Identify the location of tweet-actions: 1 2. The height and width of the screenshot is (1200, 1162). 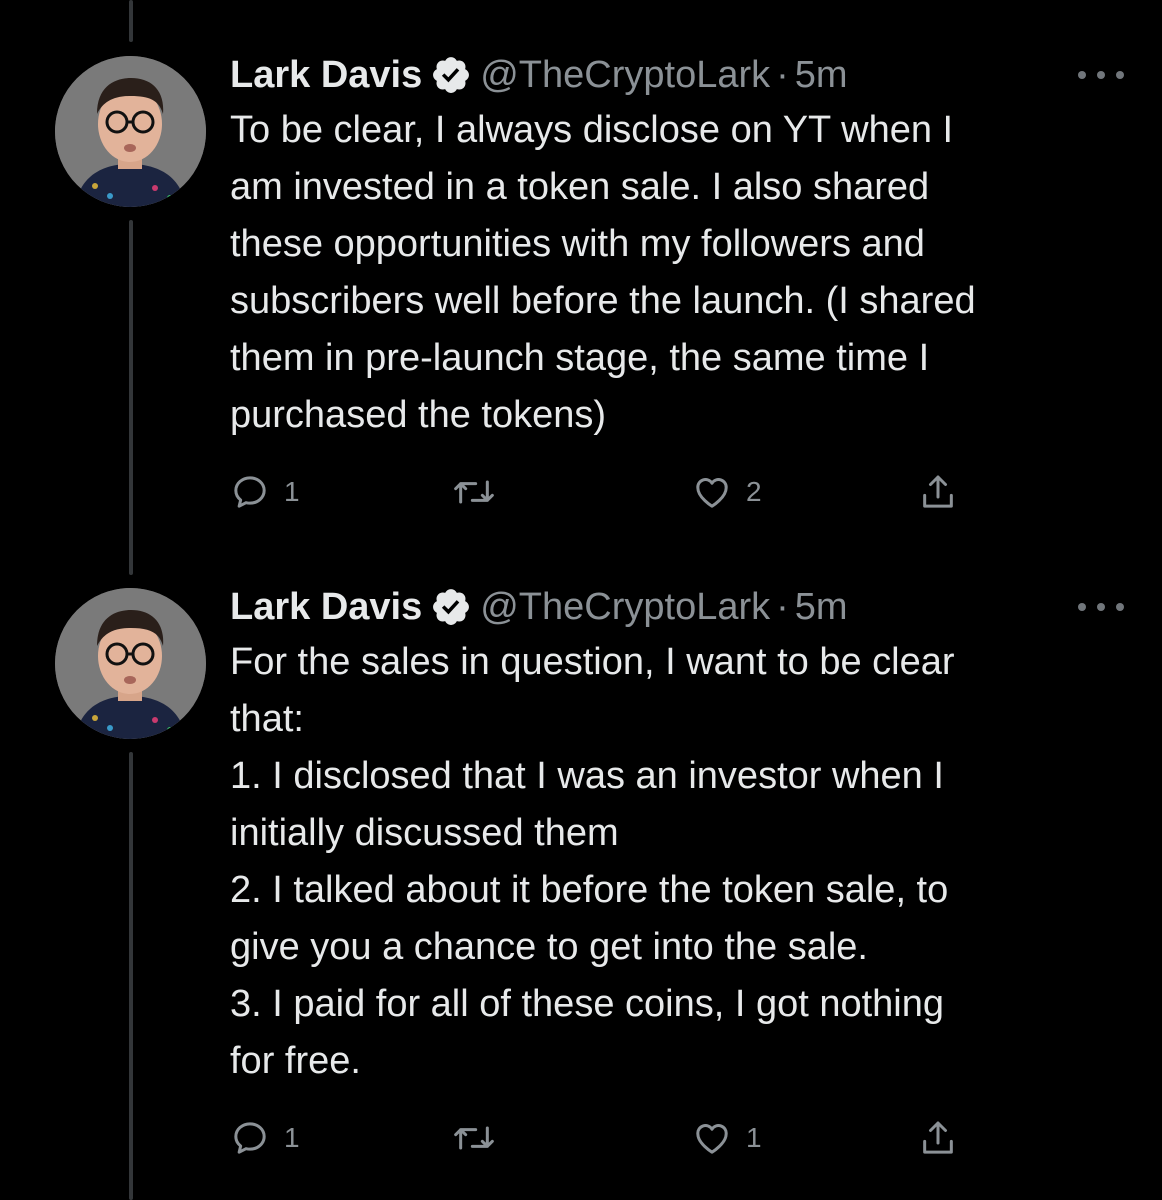
(610, 492).